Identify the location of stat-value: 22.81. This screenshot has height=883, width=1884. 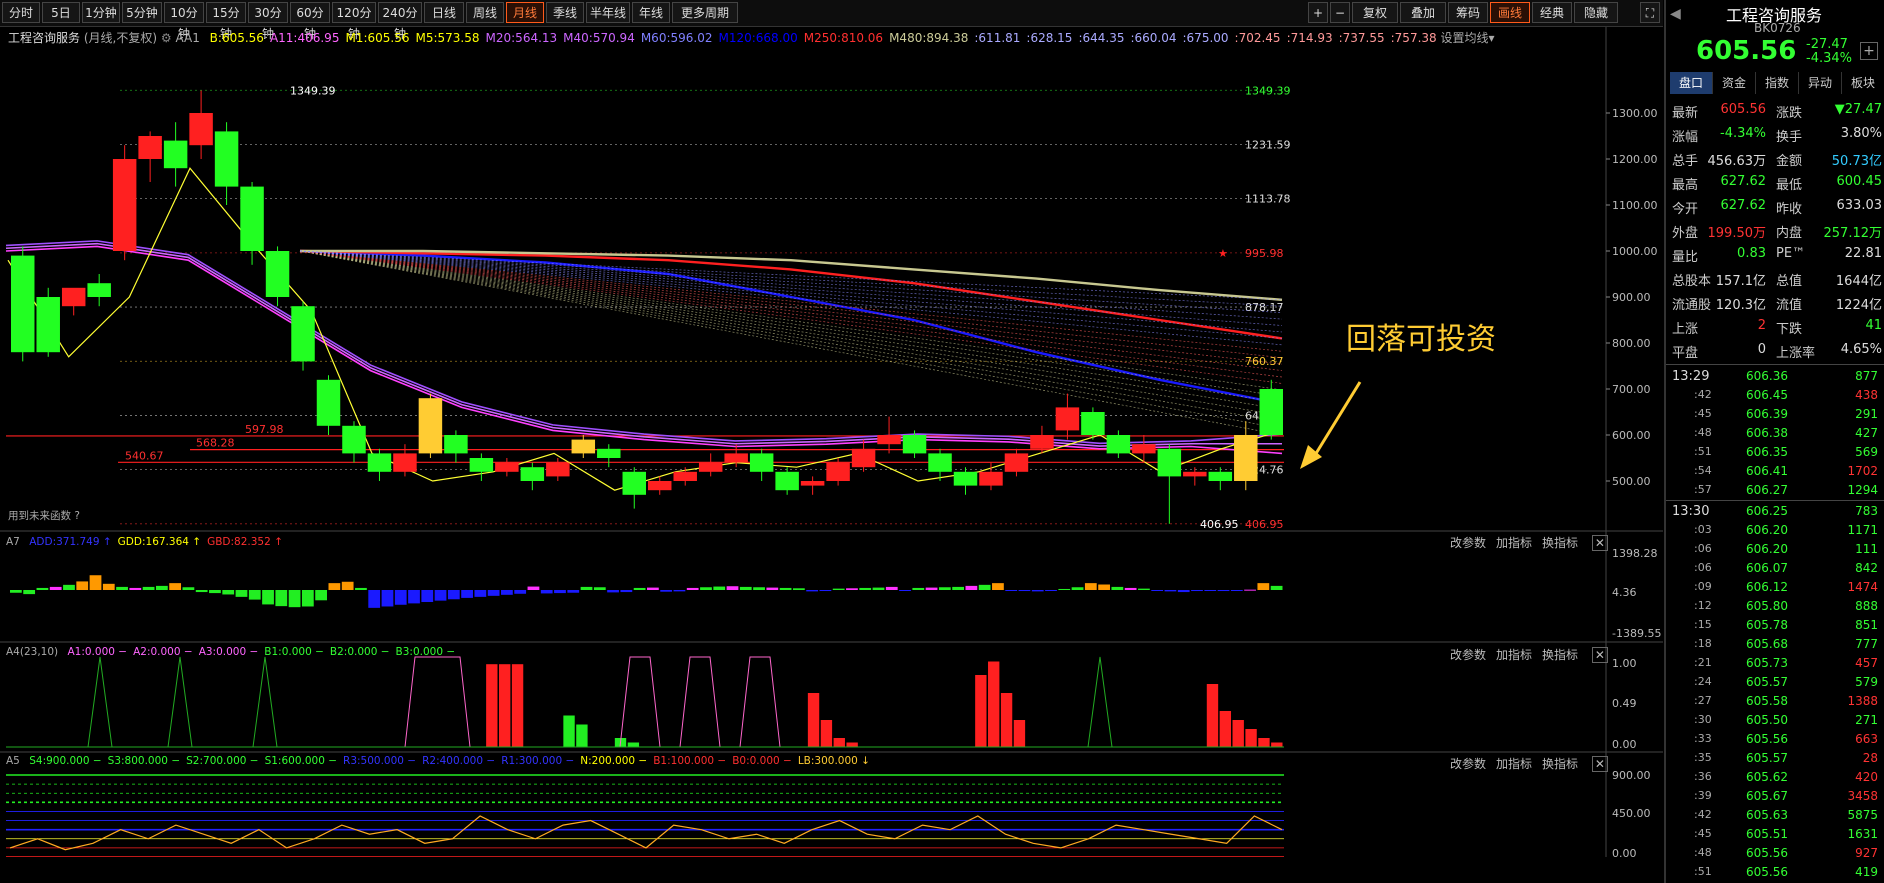
(1863, 253).